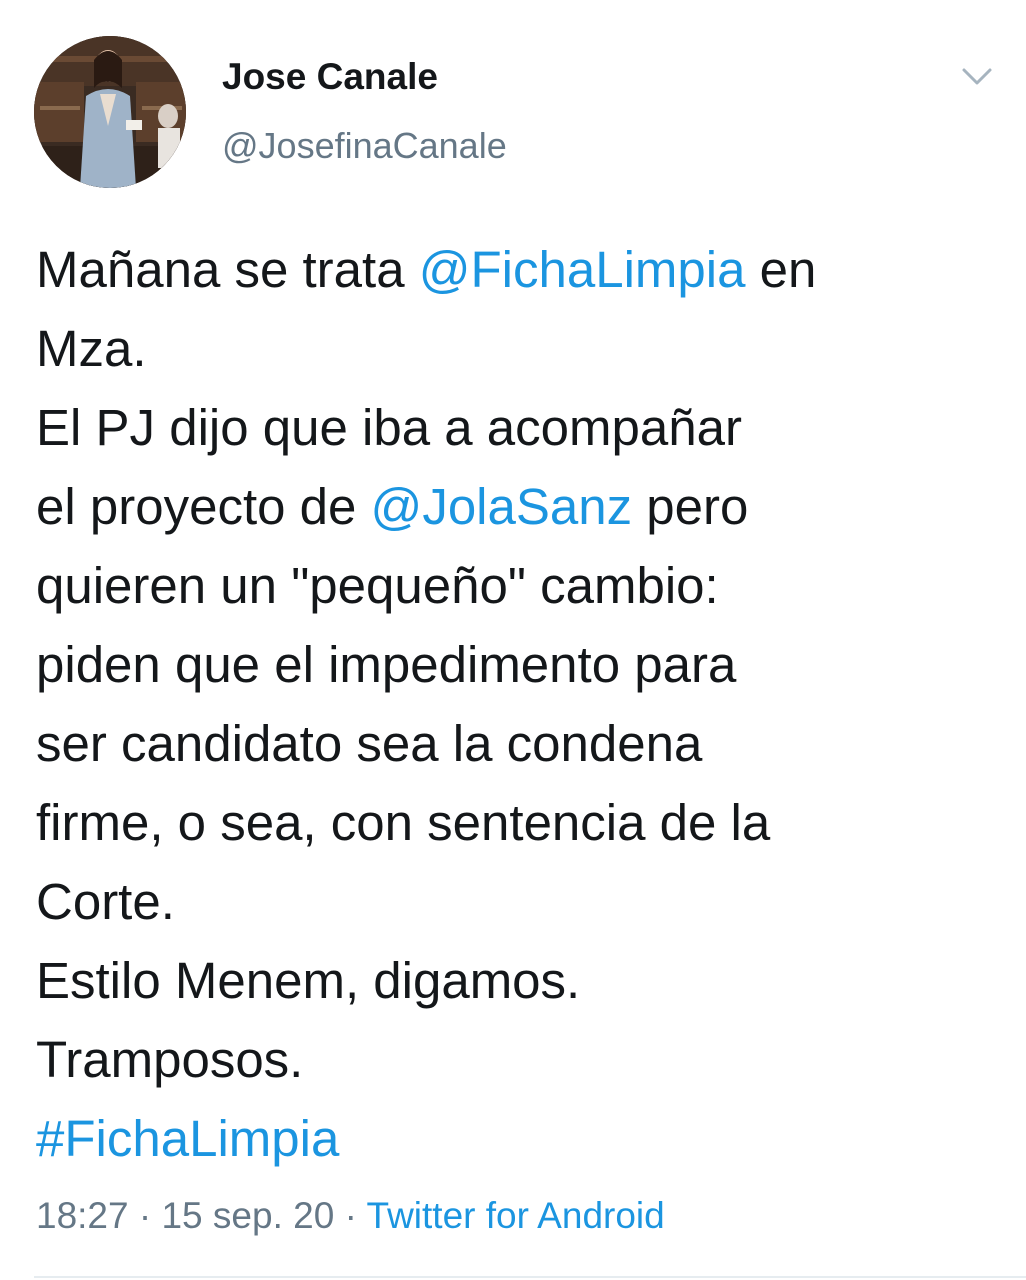  What do you see at coordinates (203, 506) in the screenshot?
I see `text-span: el proyecto de` at bounding box center [203, 506].